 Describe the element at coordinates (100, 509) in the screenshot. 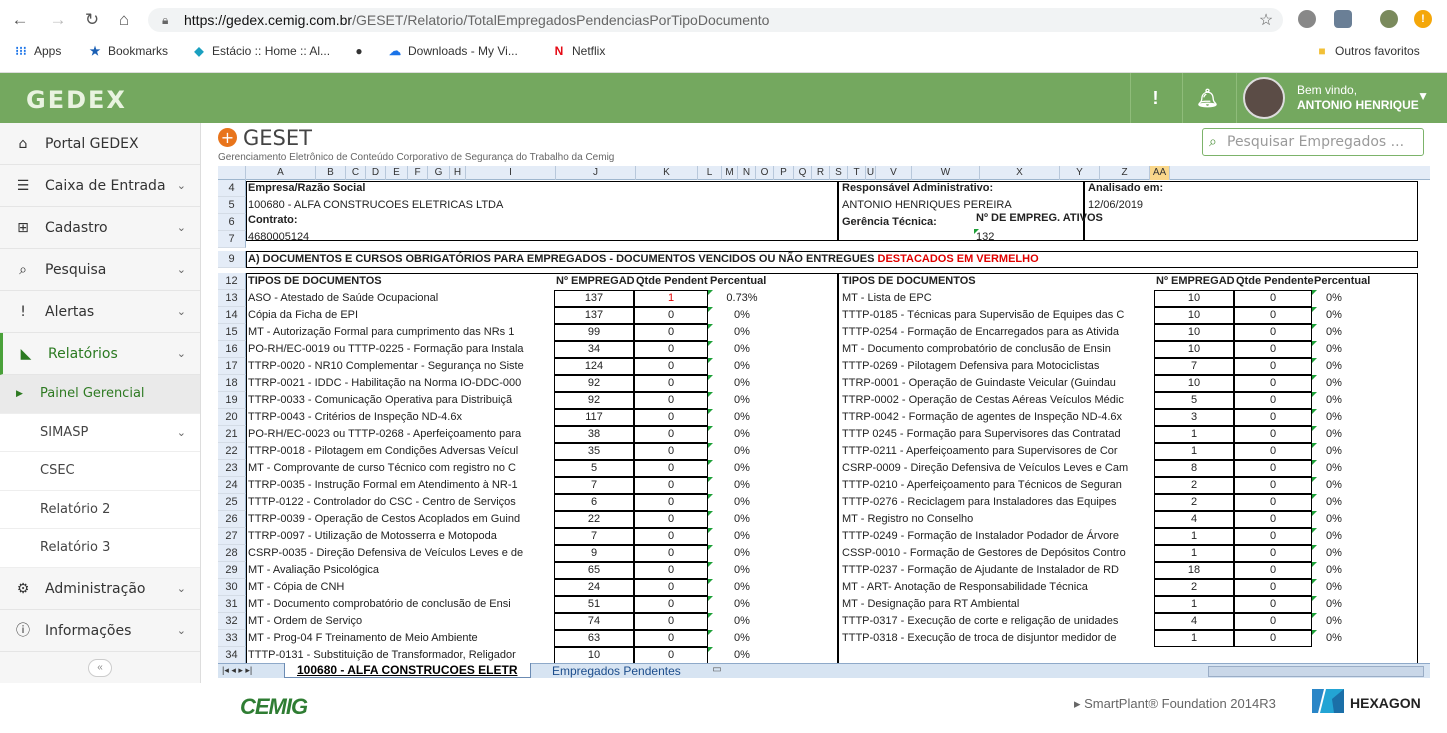

I see `sidebar-subitem-relatorio-2: Relatório 2` at that location.